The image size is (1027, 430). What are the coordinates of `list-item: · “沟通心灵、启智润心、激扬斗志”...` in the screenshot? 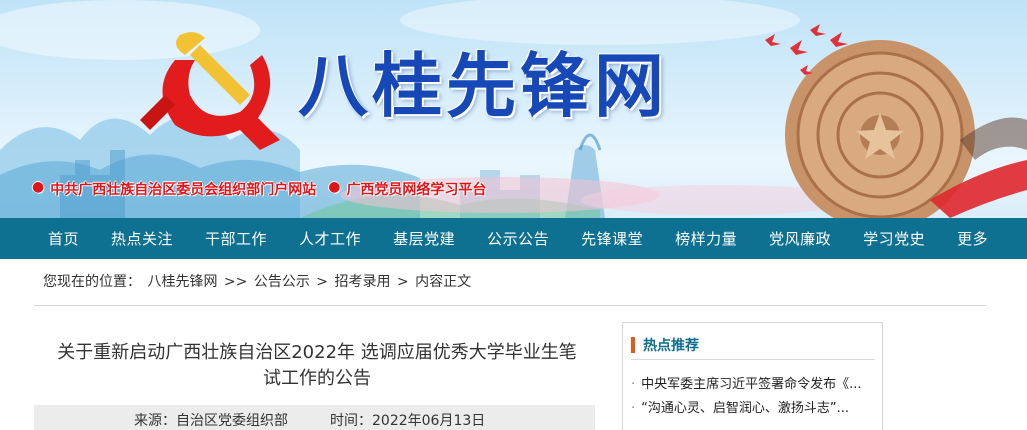 It's located at (755, 409).